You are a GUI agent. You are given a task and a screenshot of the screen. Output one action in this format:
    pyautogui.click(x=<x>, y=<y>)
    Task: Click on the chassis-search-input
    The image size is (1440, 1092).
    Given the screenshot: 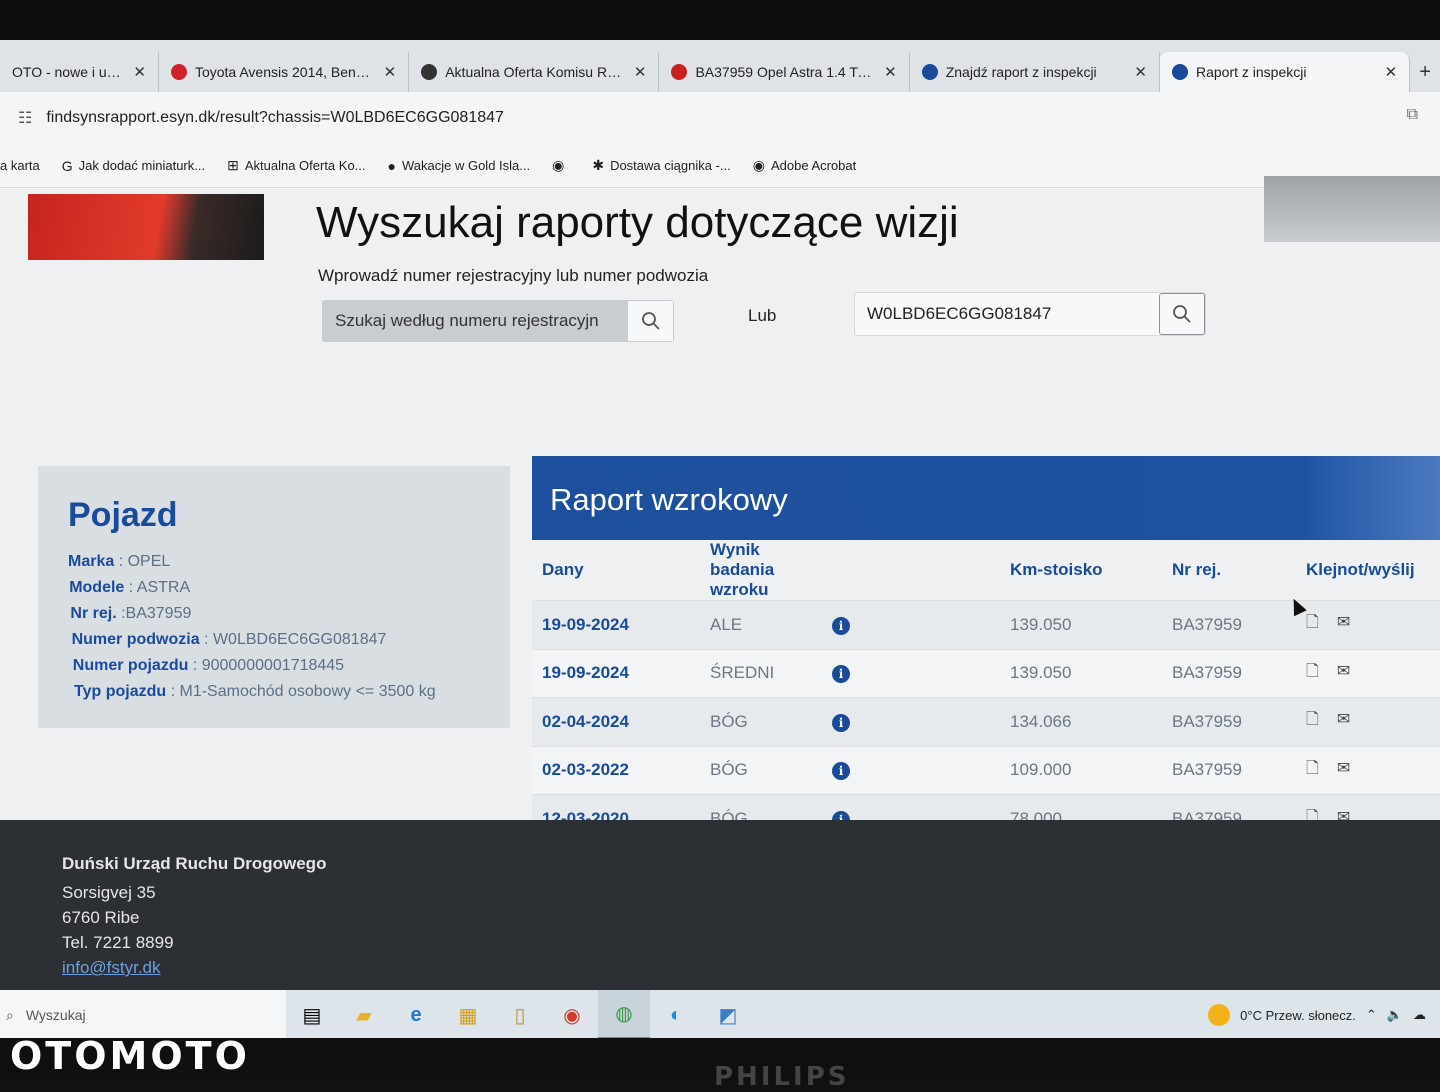 What is the action you would take?
    pyautogui.click(x=1007, y=314)
    